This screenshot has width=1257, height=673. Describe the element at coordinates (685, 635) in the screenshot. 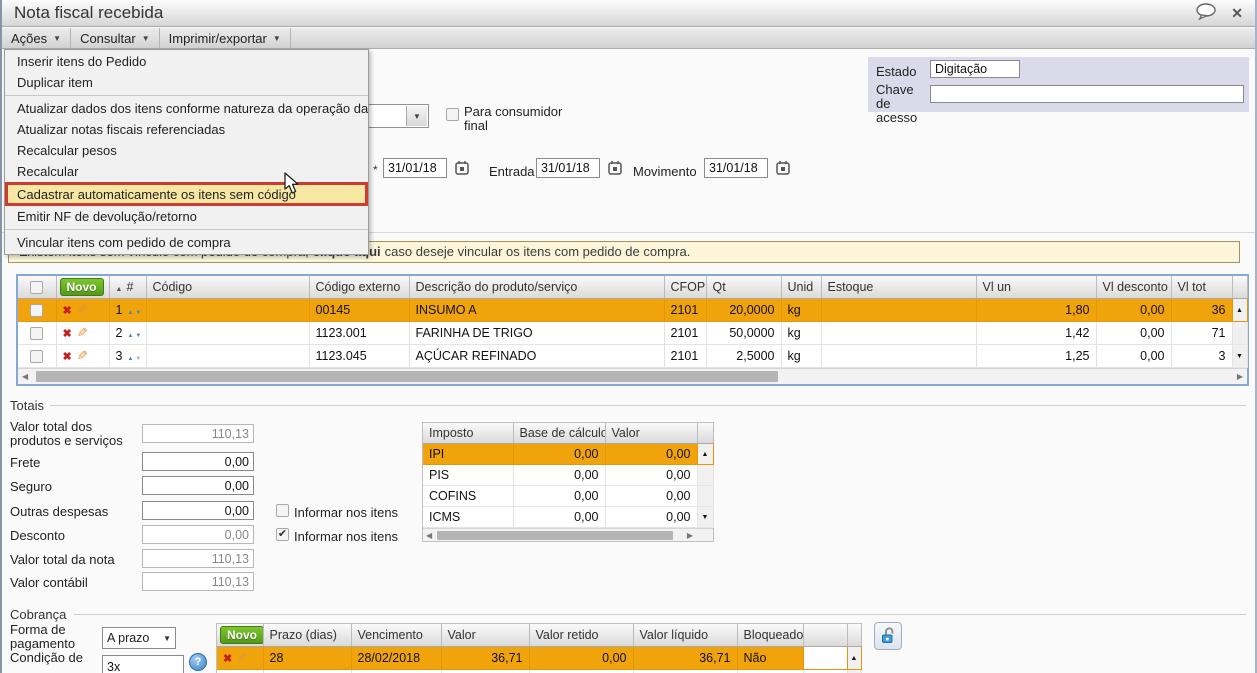

I see `col-valor-liquido: Valor líquido` at that location.